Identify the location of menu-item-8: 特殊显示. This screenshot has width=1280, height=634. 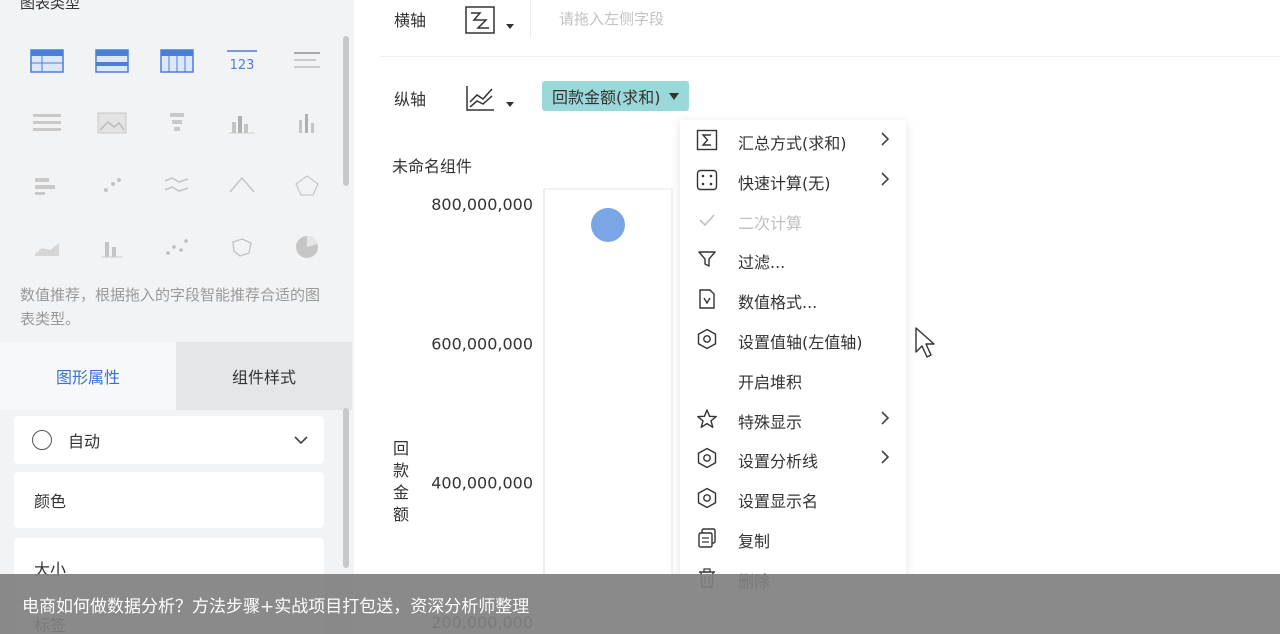
(793, 419).